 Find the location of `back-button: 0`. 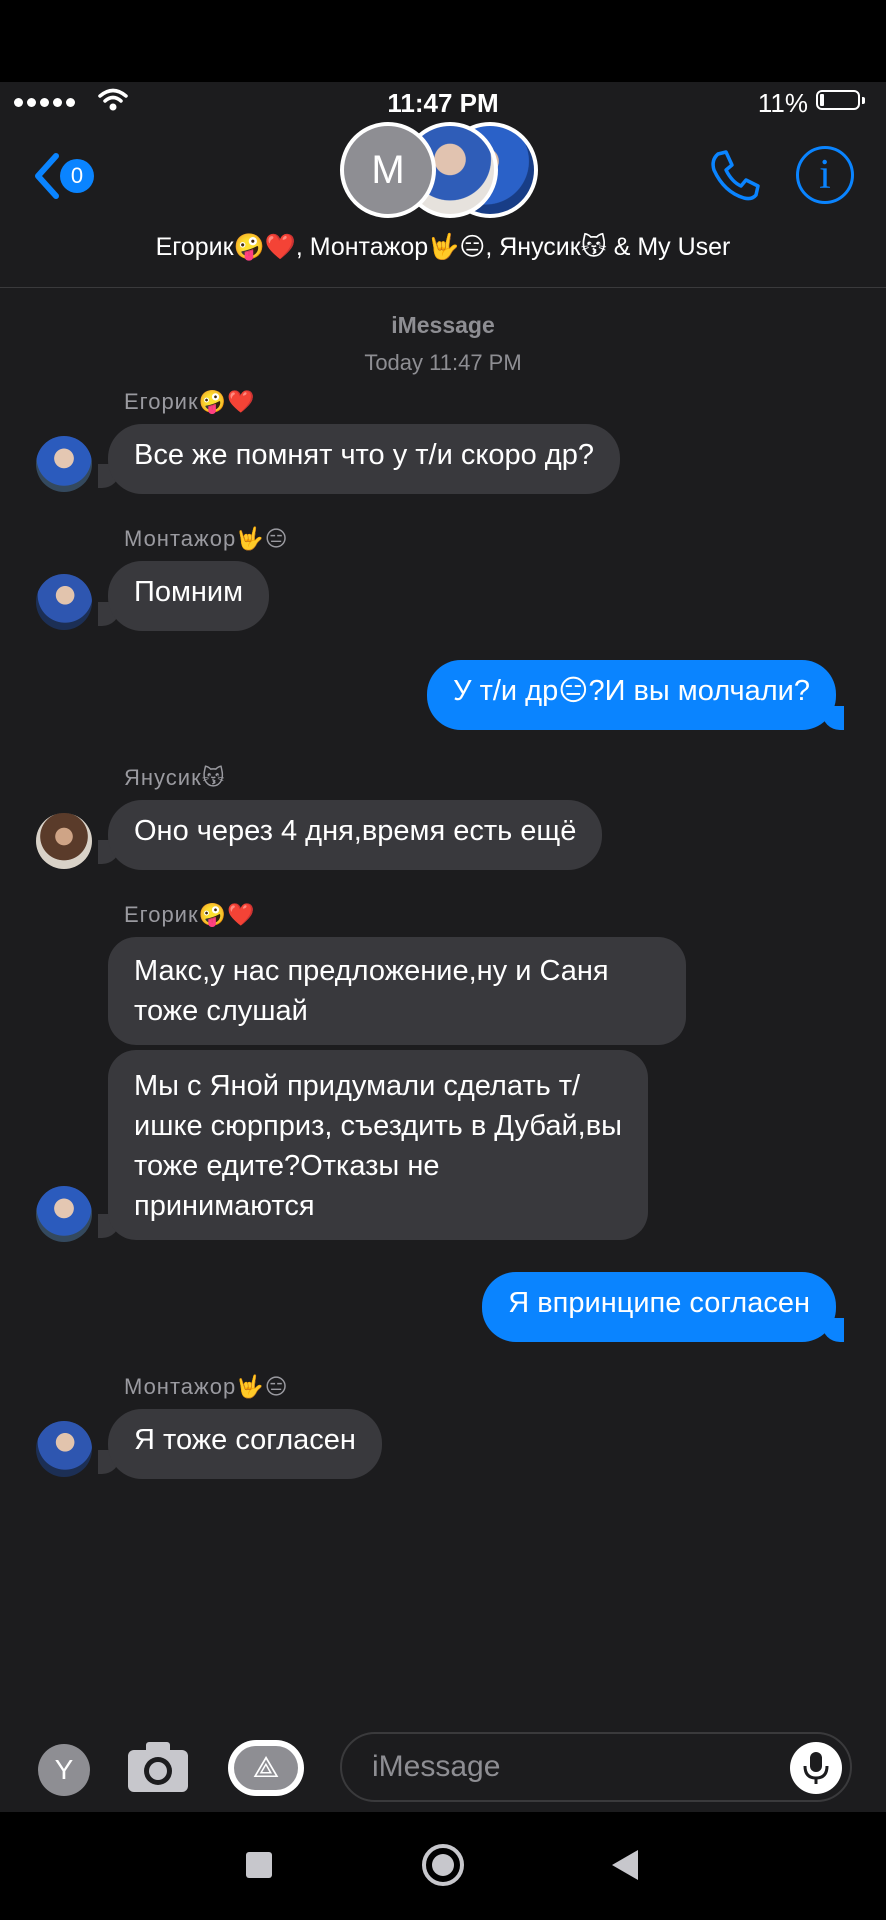

back-button: 0 is located at coordinates (62, 176).